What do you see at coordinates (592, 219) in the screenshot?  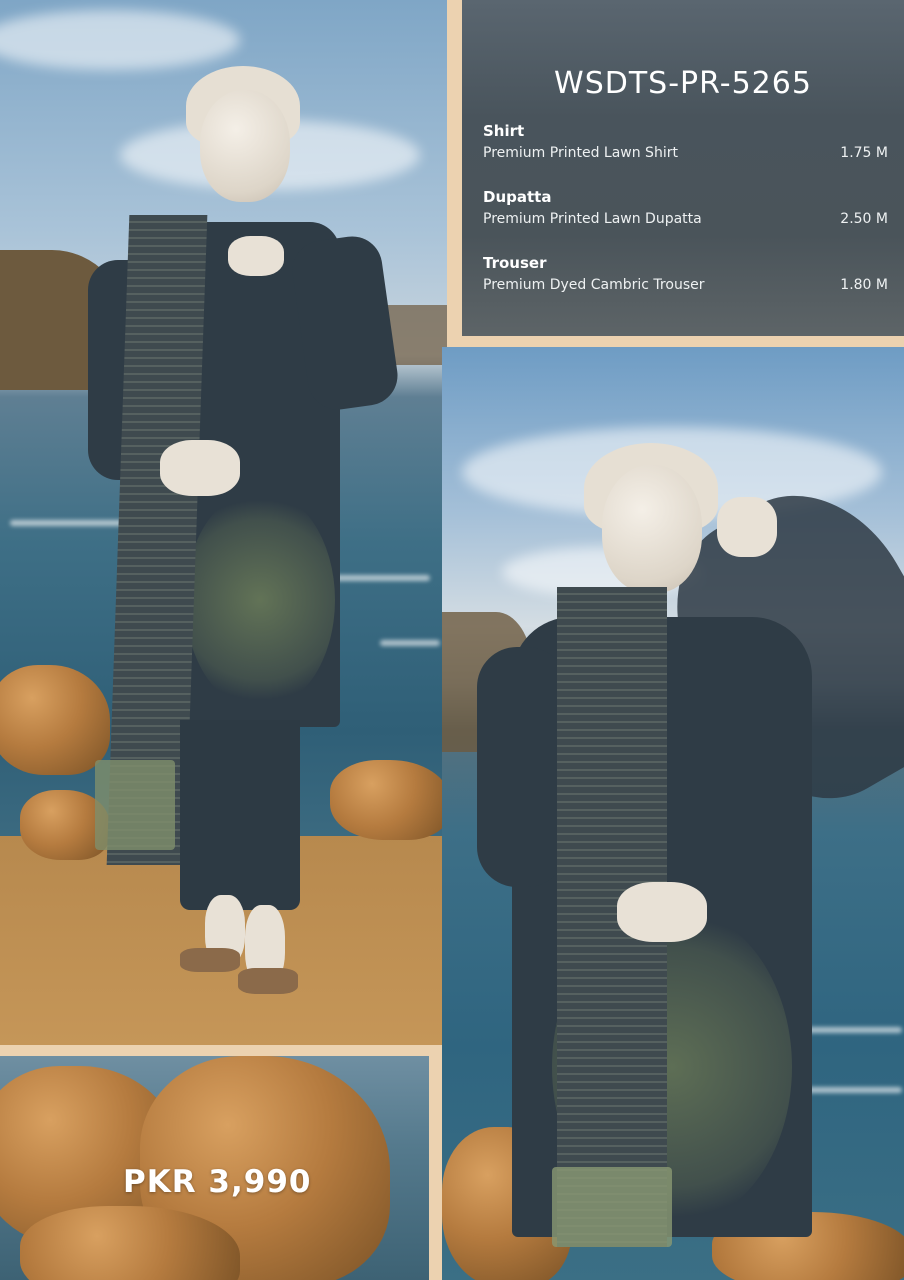 I see `item-description: Premium Printed Lawn Dupatta` at bounding box center [592, 219].